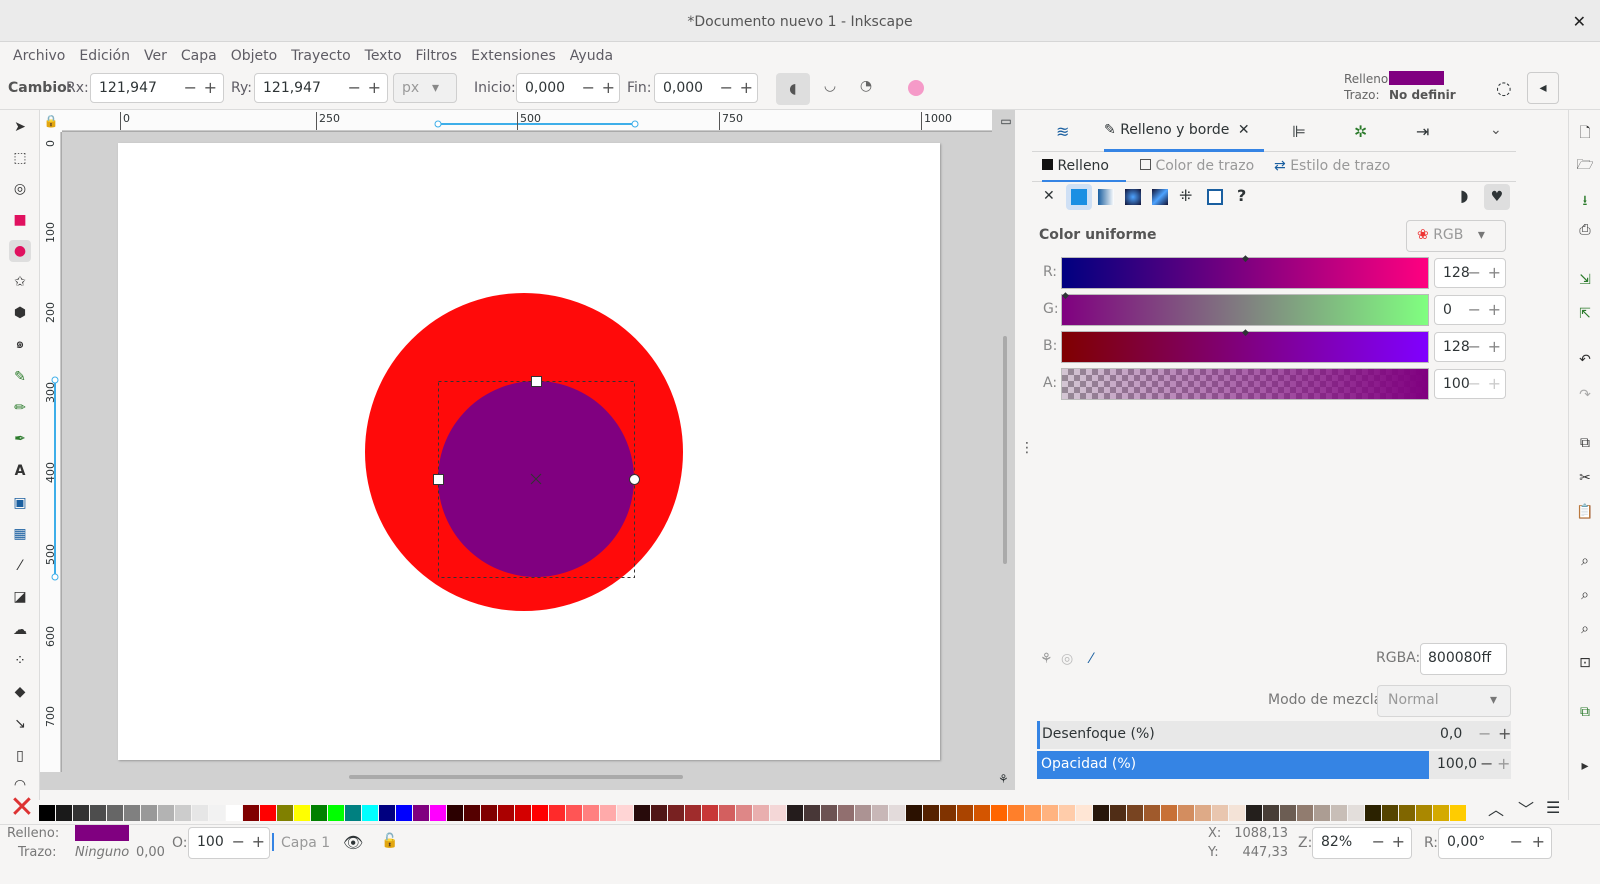 The width and height of the screenshot is (1600, 884). Describe the element at coordinates (1585, 768) in the screenshot. I see `more-commands-icon: ▸` at that location.